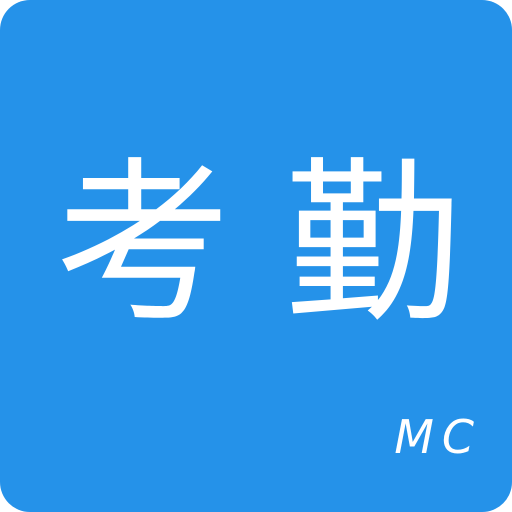  I want to click on title-char-2: 勤, so click(372, 244).